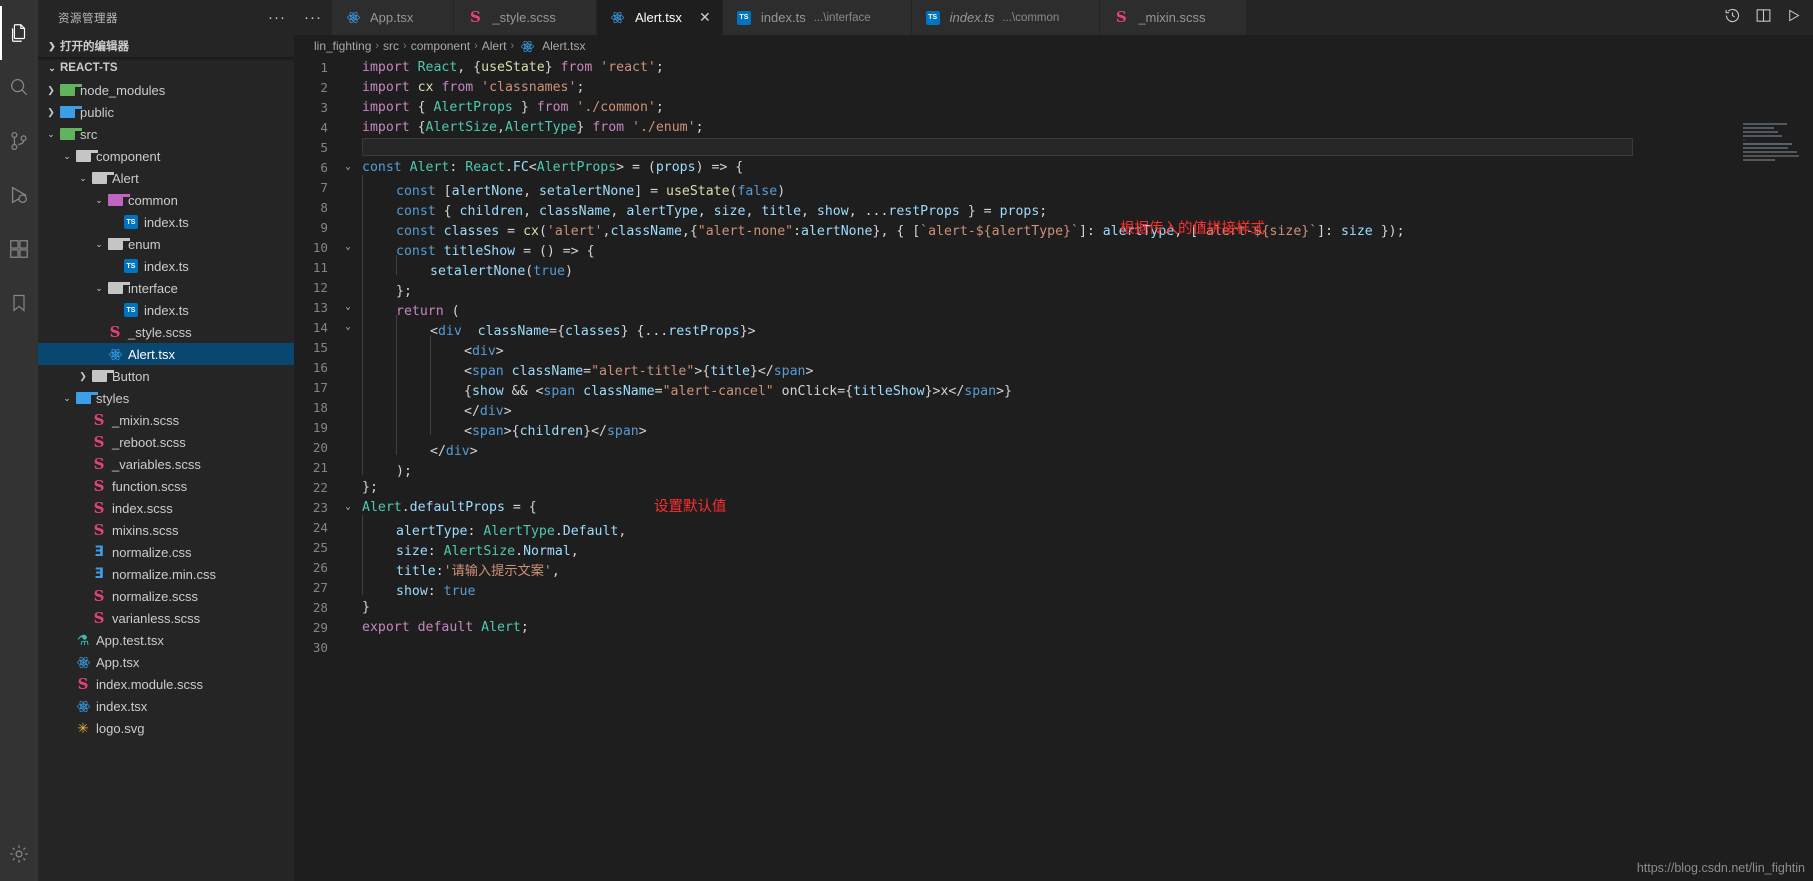 The height and width of the screenshot is (881, 1813). Describe the element at coordinates (494, 46) in the screenshot. I see `breadcrumb-item-alert: Alert` at that location.